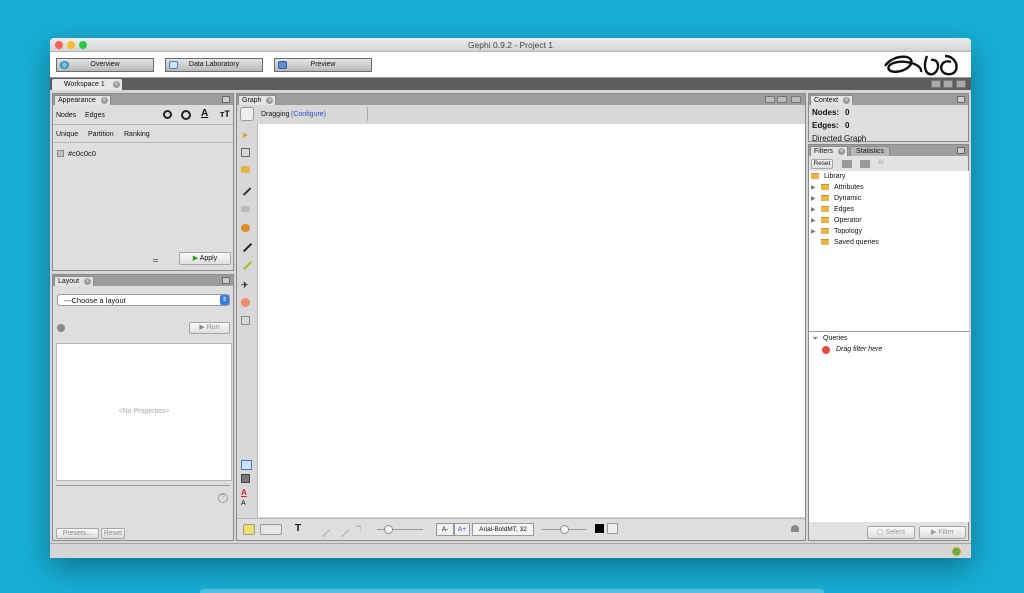 This screenshot has height=593, width=1024. What do you see at coordinates (87, 84) in the screenshot?
I see `workspace-tab: Workspace 1 x` at bounding box center [87, 84].